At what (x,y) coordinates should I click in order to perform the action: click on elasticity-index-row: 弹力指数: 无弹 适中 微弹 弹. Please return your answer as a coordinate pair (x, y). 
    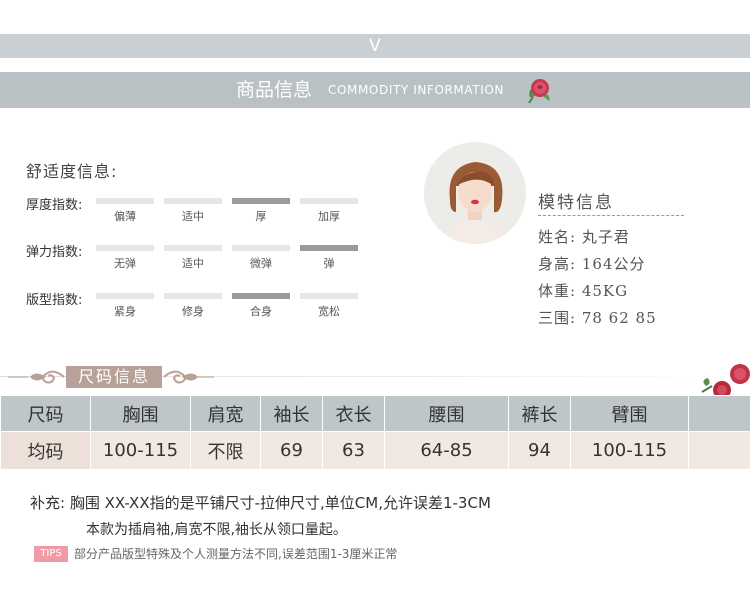
    Looking at the image, I should click on (196, 258).